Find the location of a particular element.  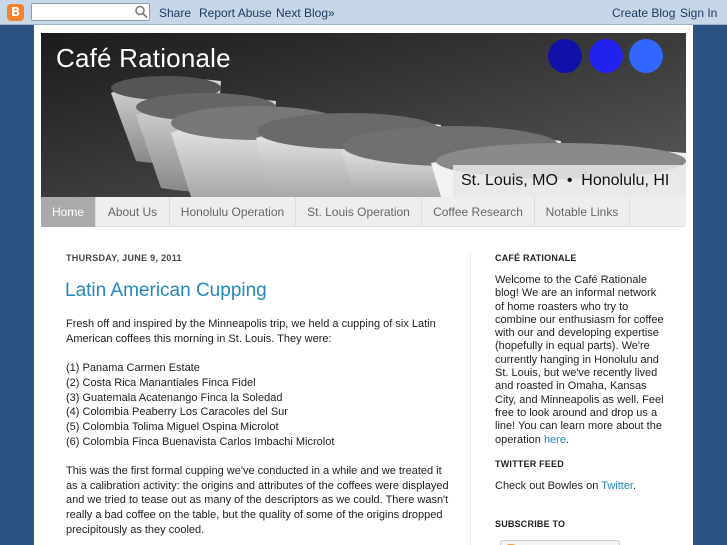

sidebar-heading-about: CAFÉ RATIONALE is located at coordinates (536, 258).